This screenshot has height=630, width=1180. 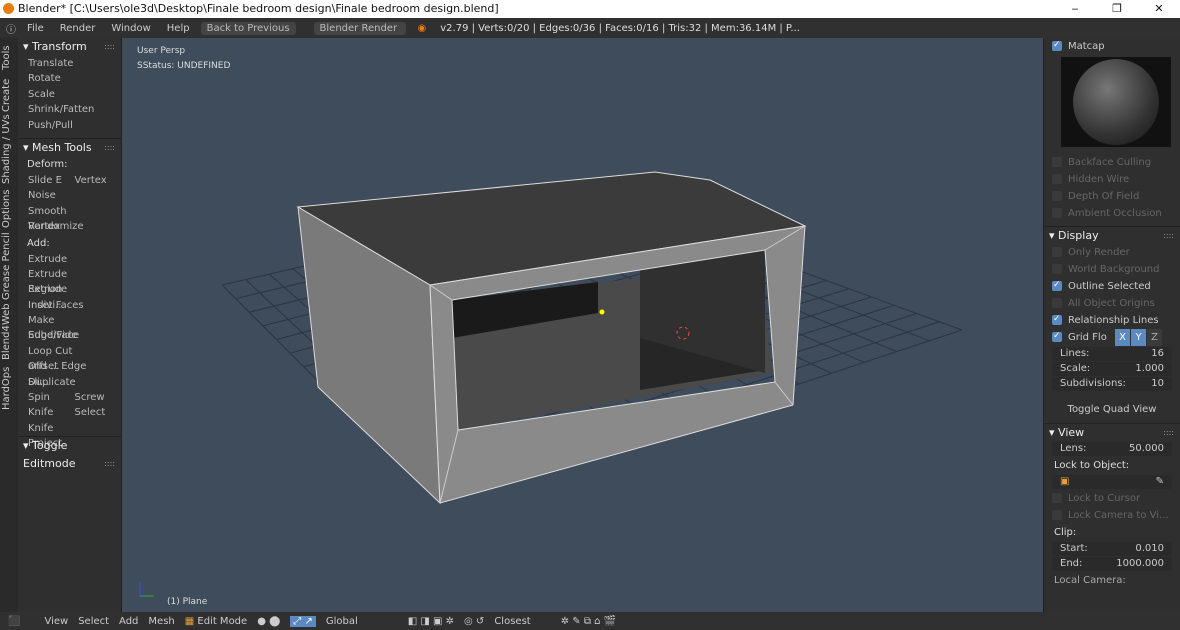 I want to click on menu-file: File, so click(x=35, y=28).